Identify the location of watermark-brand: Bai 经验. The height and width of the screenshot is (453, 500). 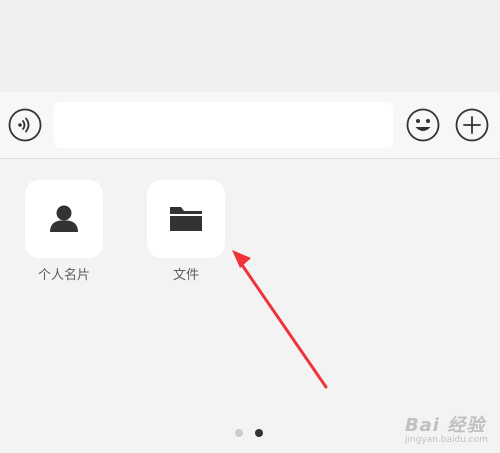
(445, 425).